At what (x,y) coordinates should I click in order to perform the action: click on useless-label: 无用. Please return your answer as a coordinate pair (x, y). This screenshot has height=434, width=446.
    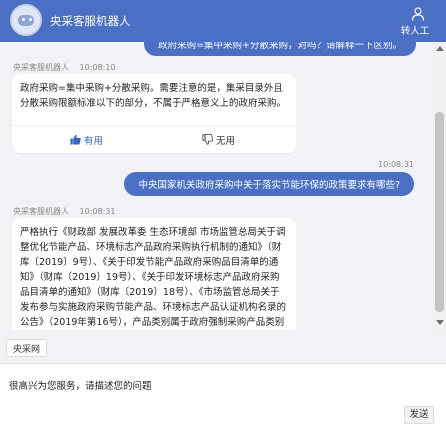
    Looking at the image, I should click on (226, 141).